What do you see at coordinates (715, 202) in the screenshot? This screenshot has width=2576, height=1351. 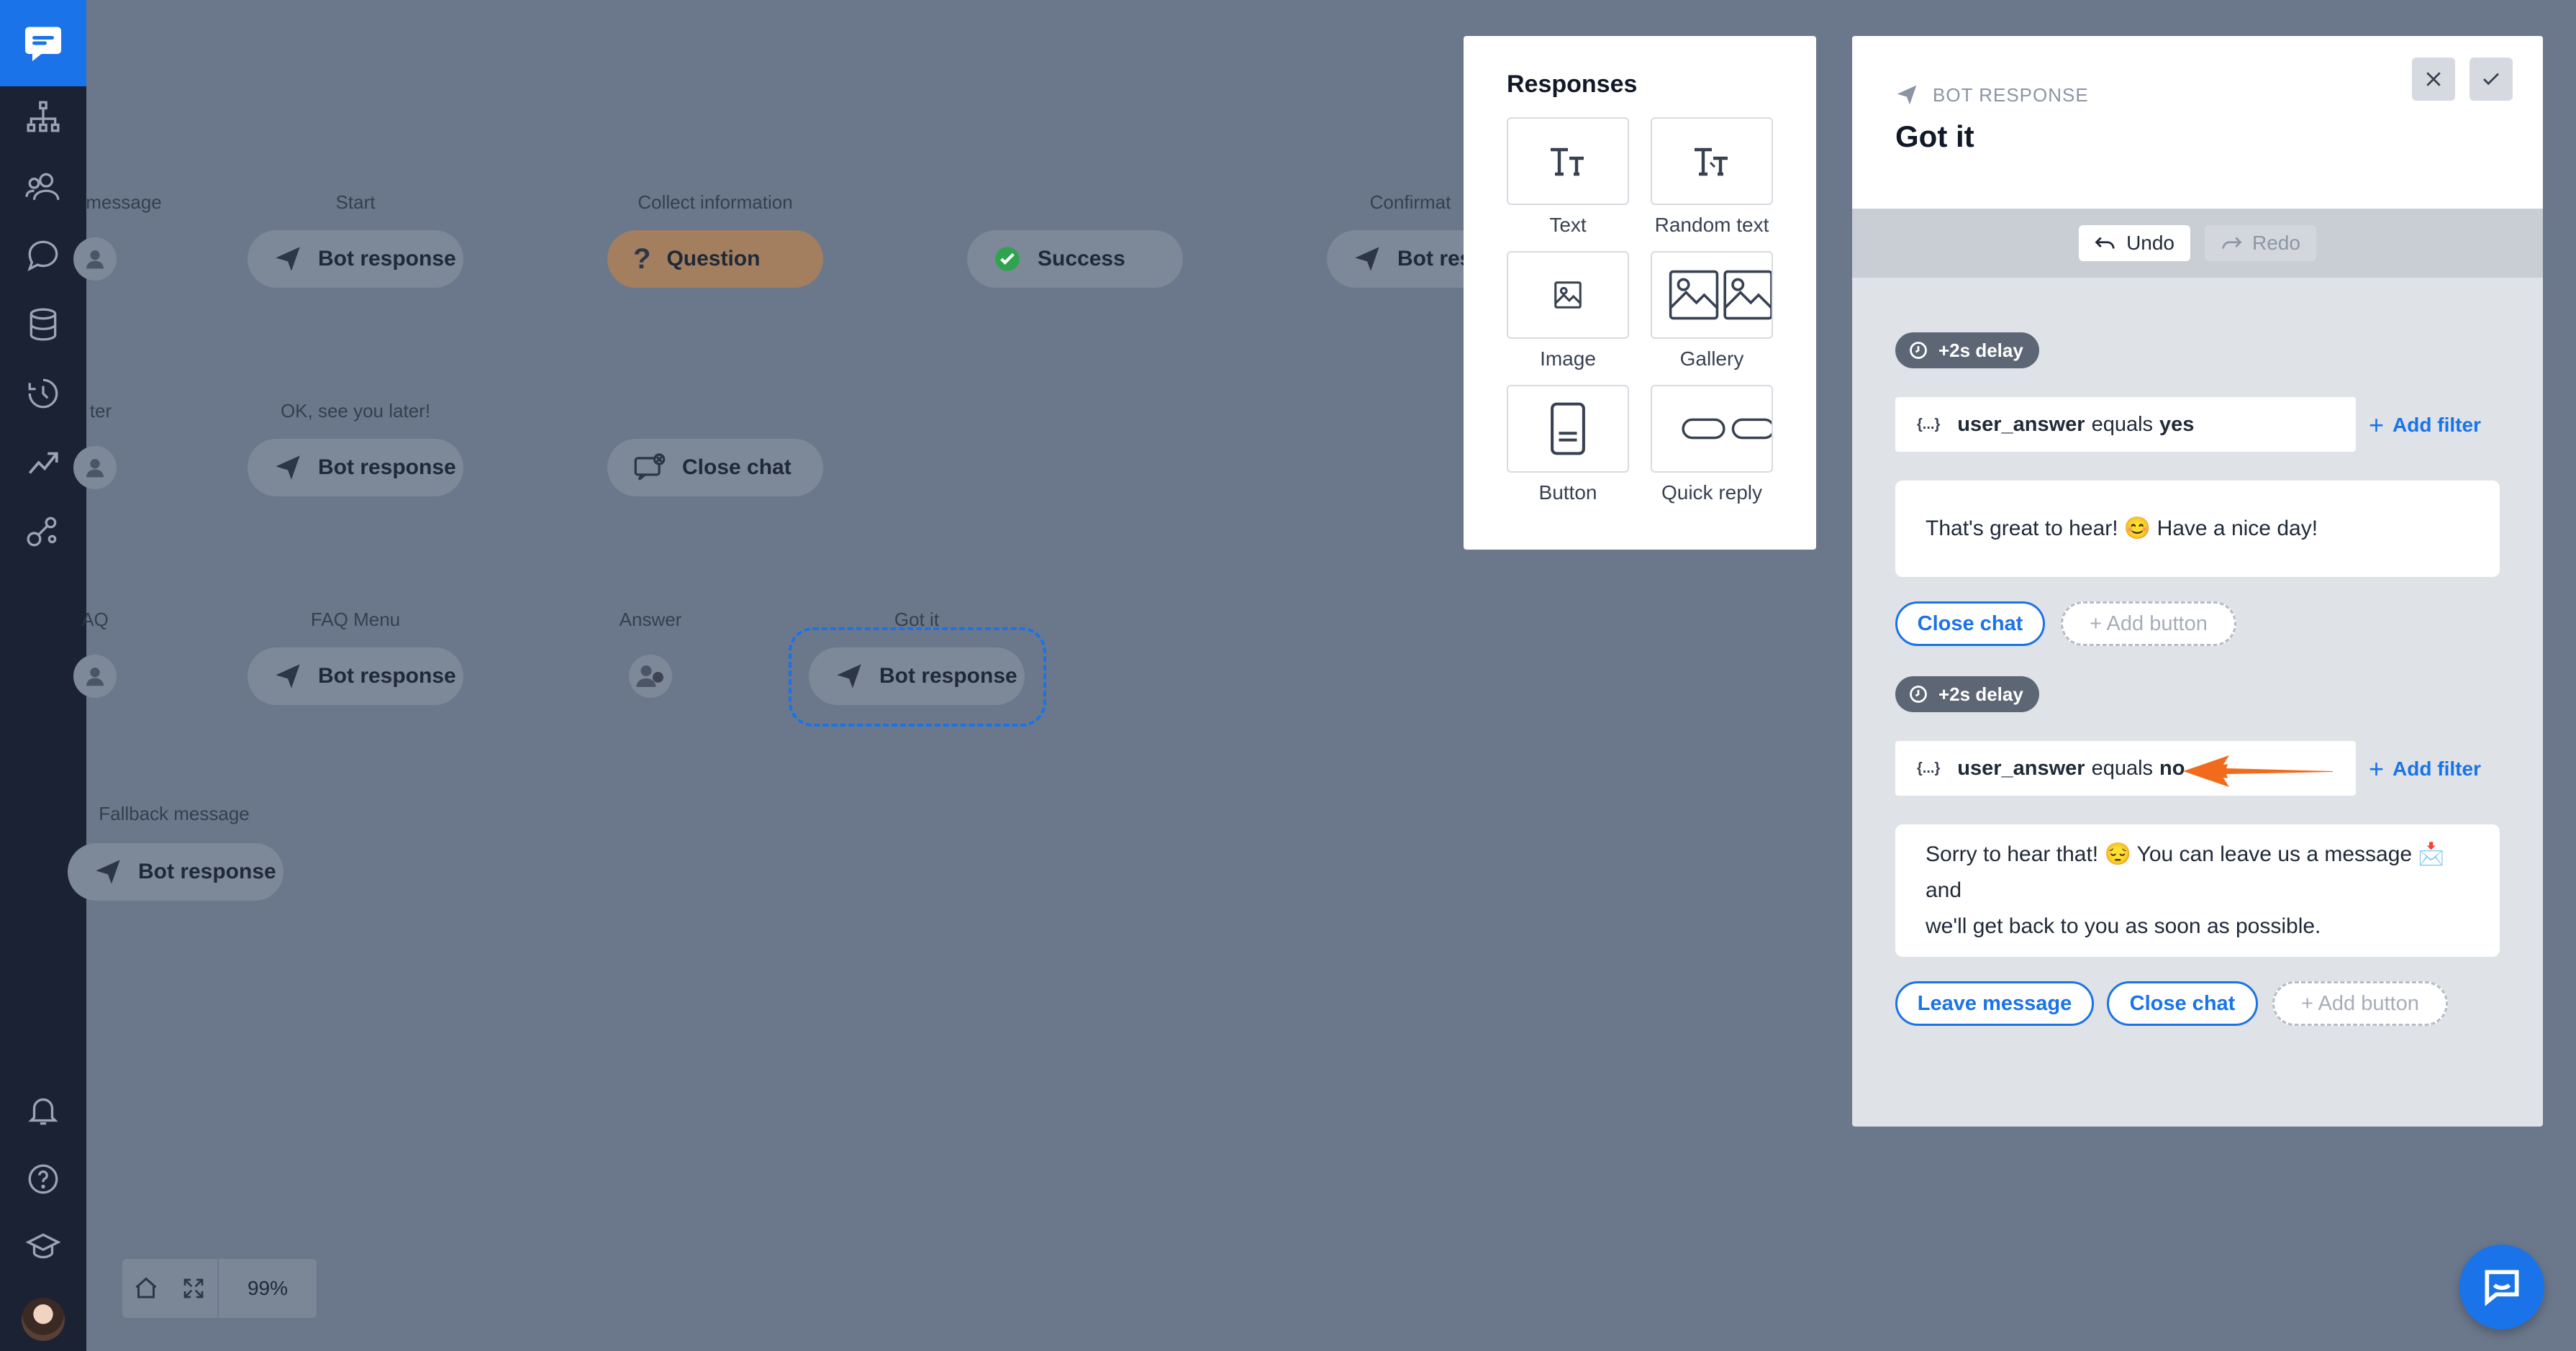 I see `column-label: Collect information` at bounding box center [715, 202].